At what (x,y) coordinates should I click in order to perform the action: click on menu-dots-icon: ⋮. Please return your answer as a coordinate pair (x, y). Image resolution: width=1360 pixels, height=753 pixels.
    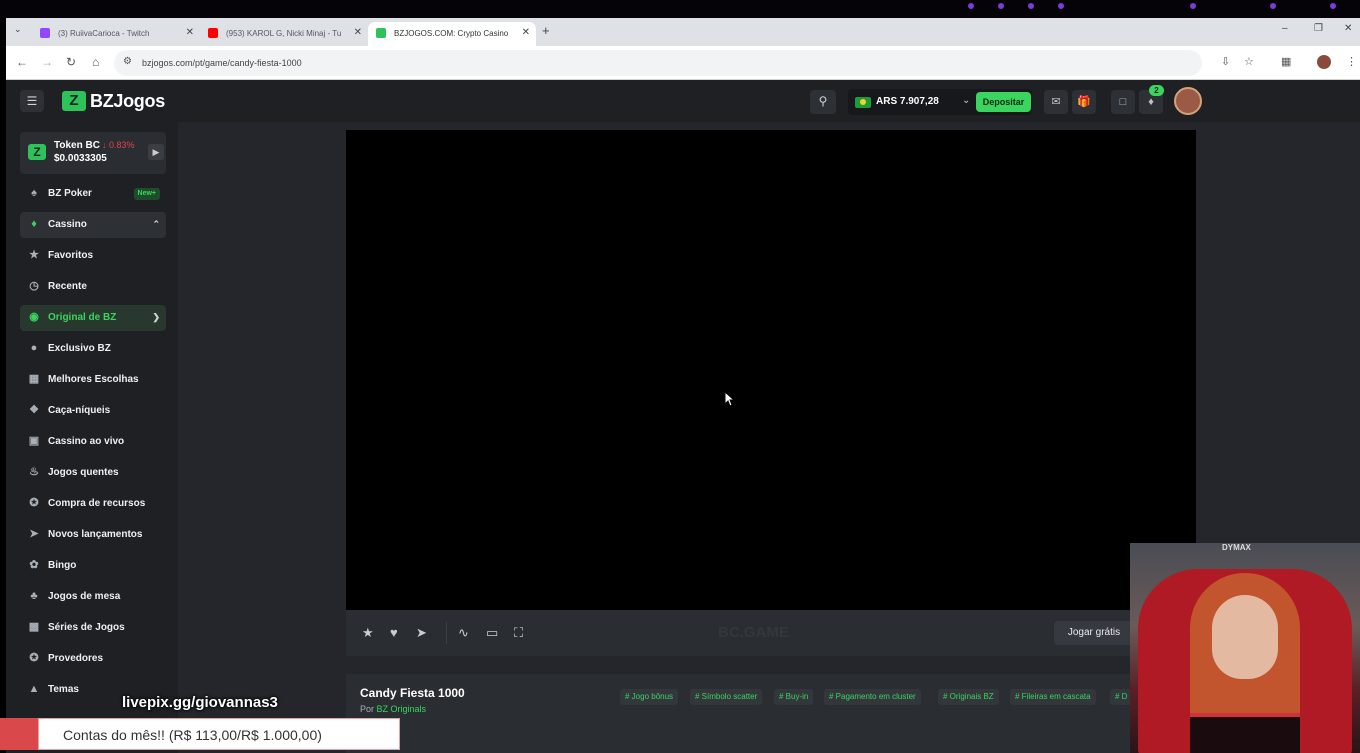
    Looking at the image, I should click on (1351, 61).